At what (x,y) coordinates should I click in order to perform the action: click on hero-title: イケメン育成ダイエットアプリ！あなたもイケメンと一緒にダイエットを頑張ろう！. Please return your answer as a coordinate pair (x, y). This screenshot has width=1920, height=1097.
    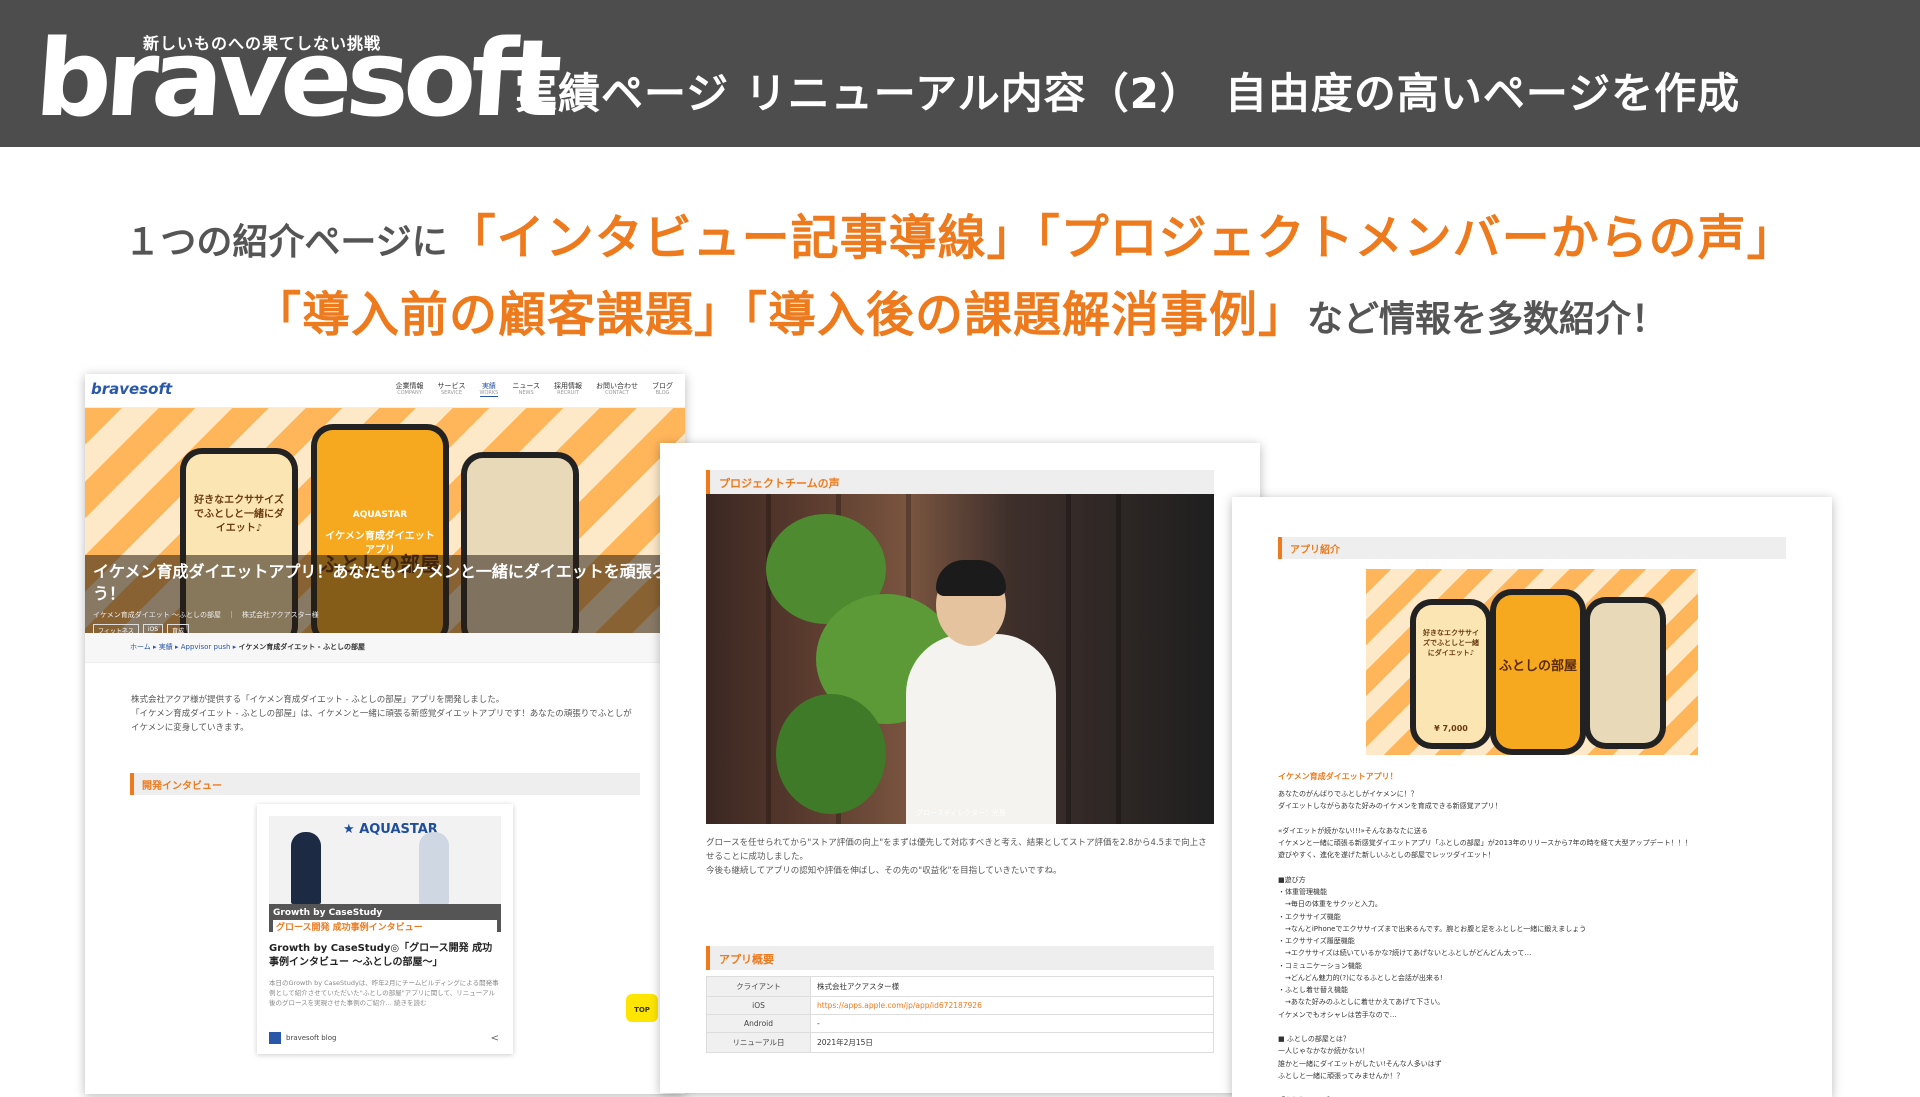
    Looking at the image, I should click on (380, 583).